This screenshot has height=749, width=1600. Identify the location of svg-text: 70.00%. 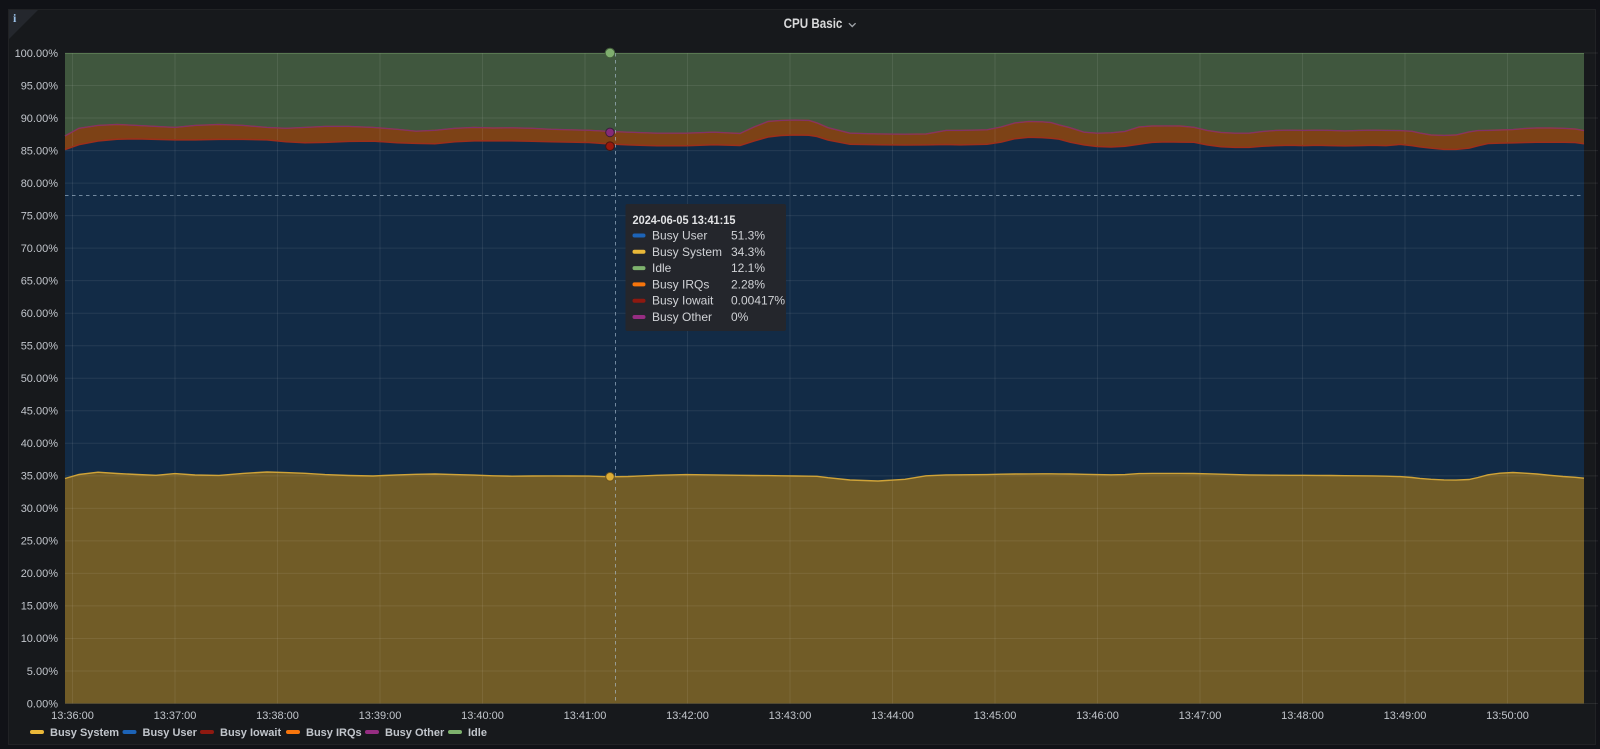
(40, 249).